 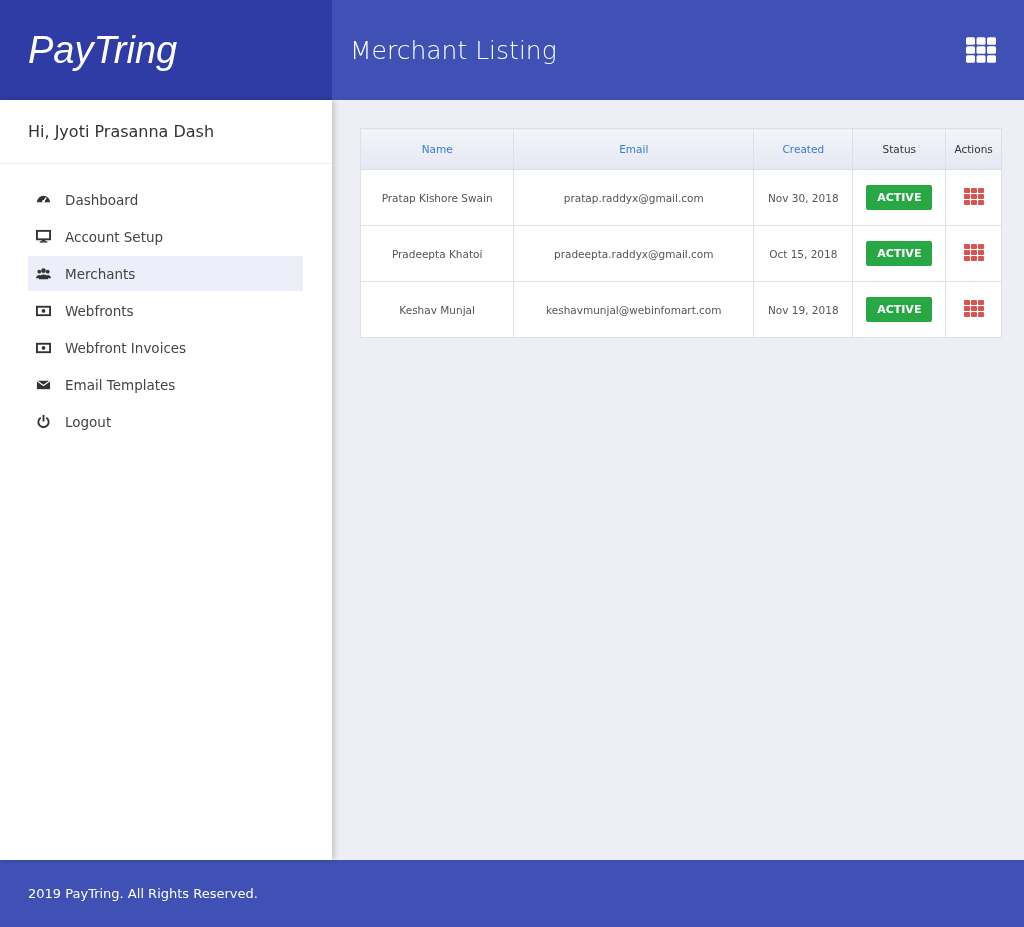 What do you see at coordinates (437, 253) in the screenshot?
I see `table-cell: Pradeepta Khatoi` at bounding box center [437, 253].